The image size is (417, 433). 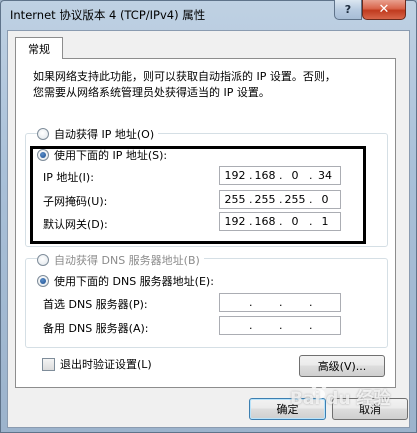 I want to click on watermark-text: Bai du 经验, so click(x=340, y=399).